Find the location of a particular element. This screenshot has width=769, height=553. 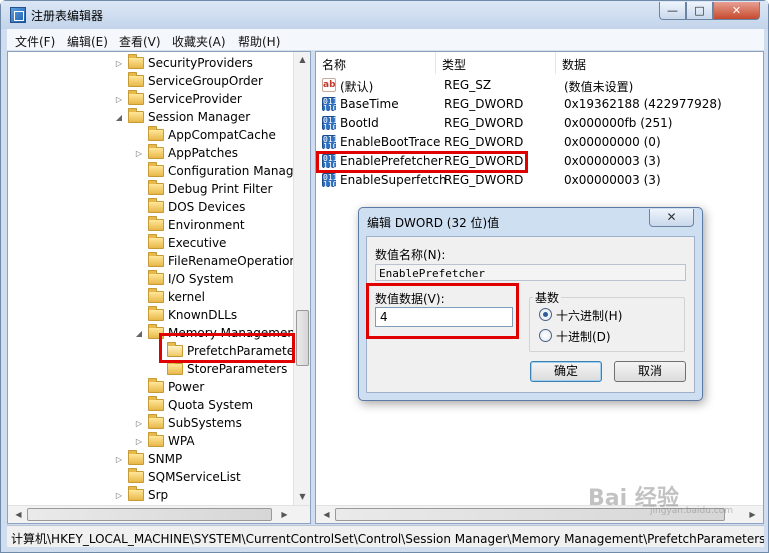

tree-item-label: Session Manager is located at coordinates (199, 117).